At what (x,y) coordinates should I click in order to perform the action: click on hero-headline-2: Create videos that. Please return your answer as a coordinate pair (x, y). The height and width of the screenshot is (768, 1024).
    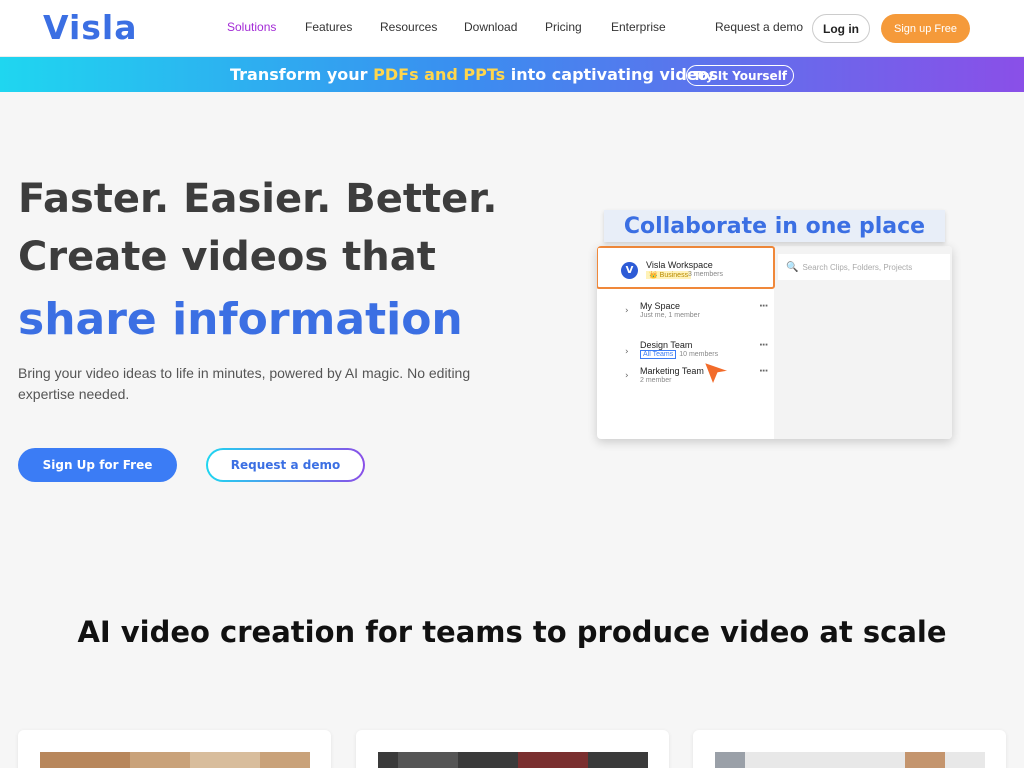
    Looking at the image, I should click on (227, 257).